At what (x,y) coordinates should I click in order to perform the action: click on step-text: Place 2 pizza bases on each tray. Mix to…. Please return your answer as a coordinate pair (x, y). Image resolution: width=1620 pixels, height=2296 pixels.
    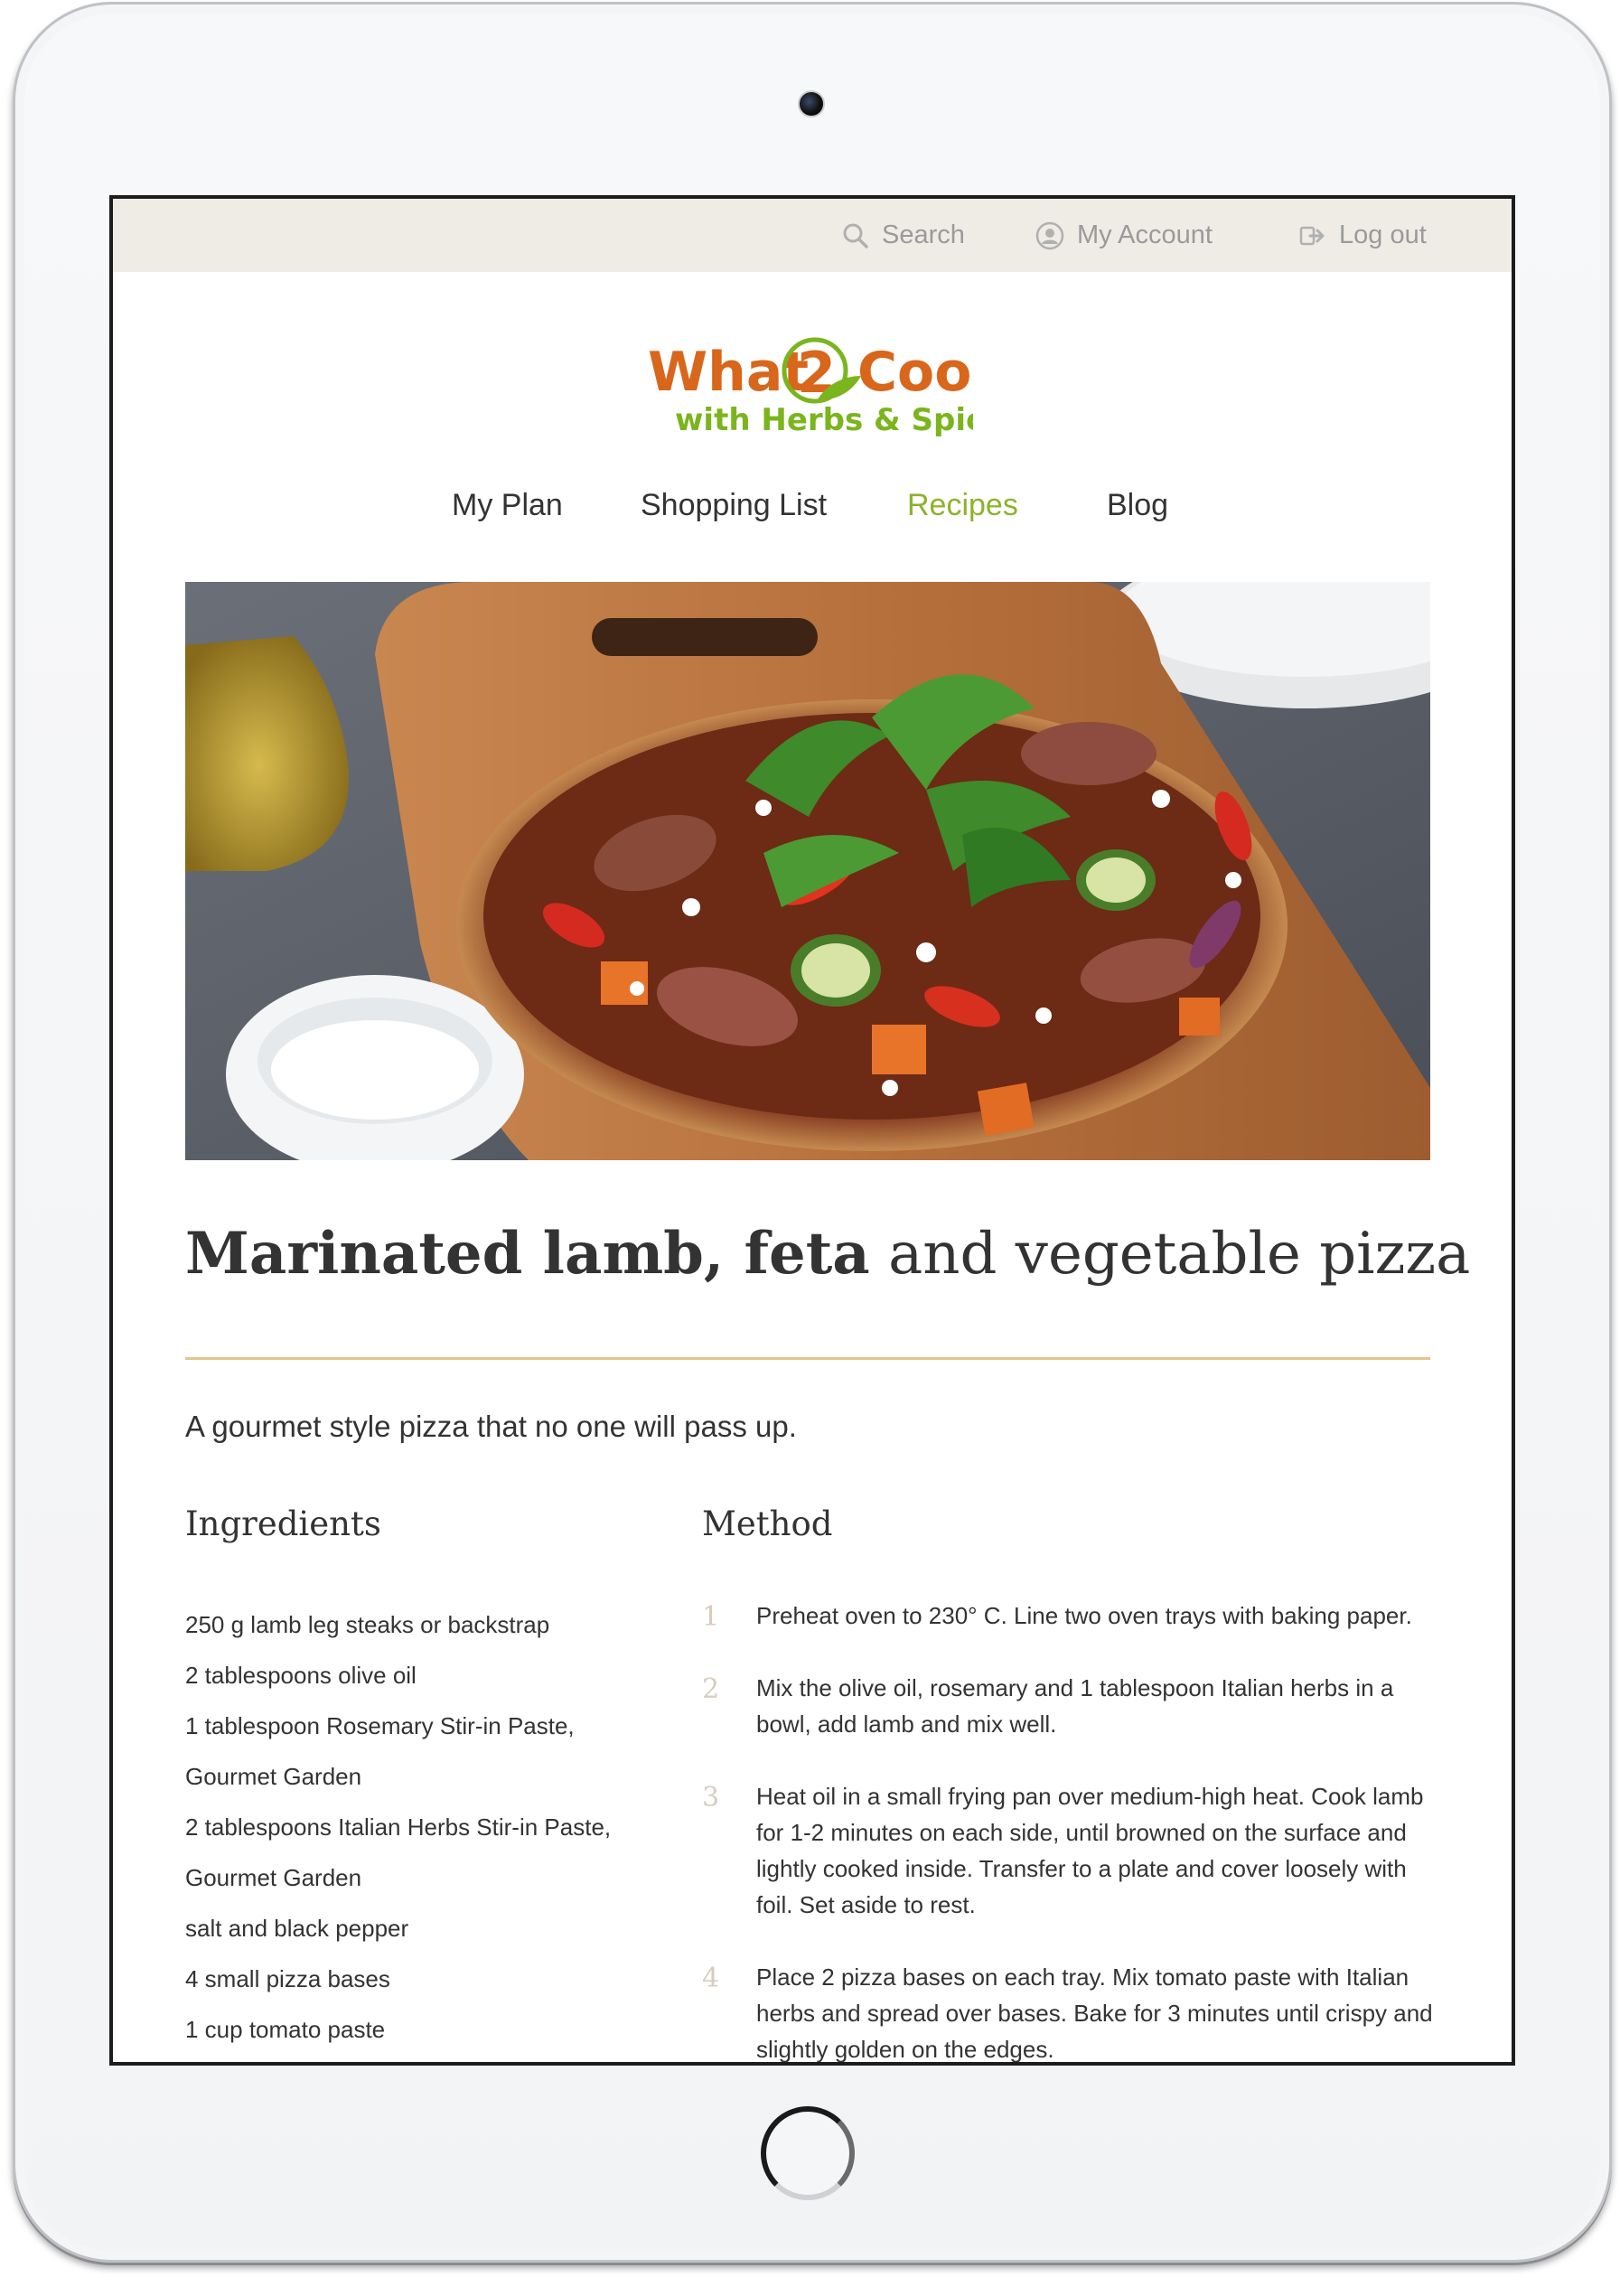
    Looking at the image, I should click on (1094, 2013).